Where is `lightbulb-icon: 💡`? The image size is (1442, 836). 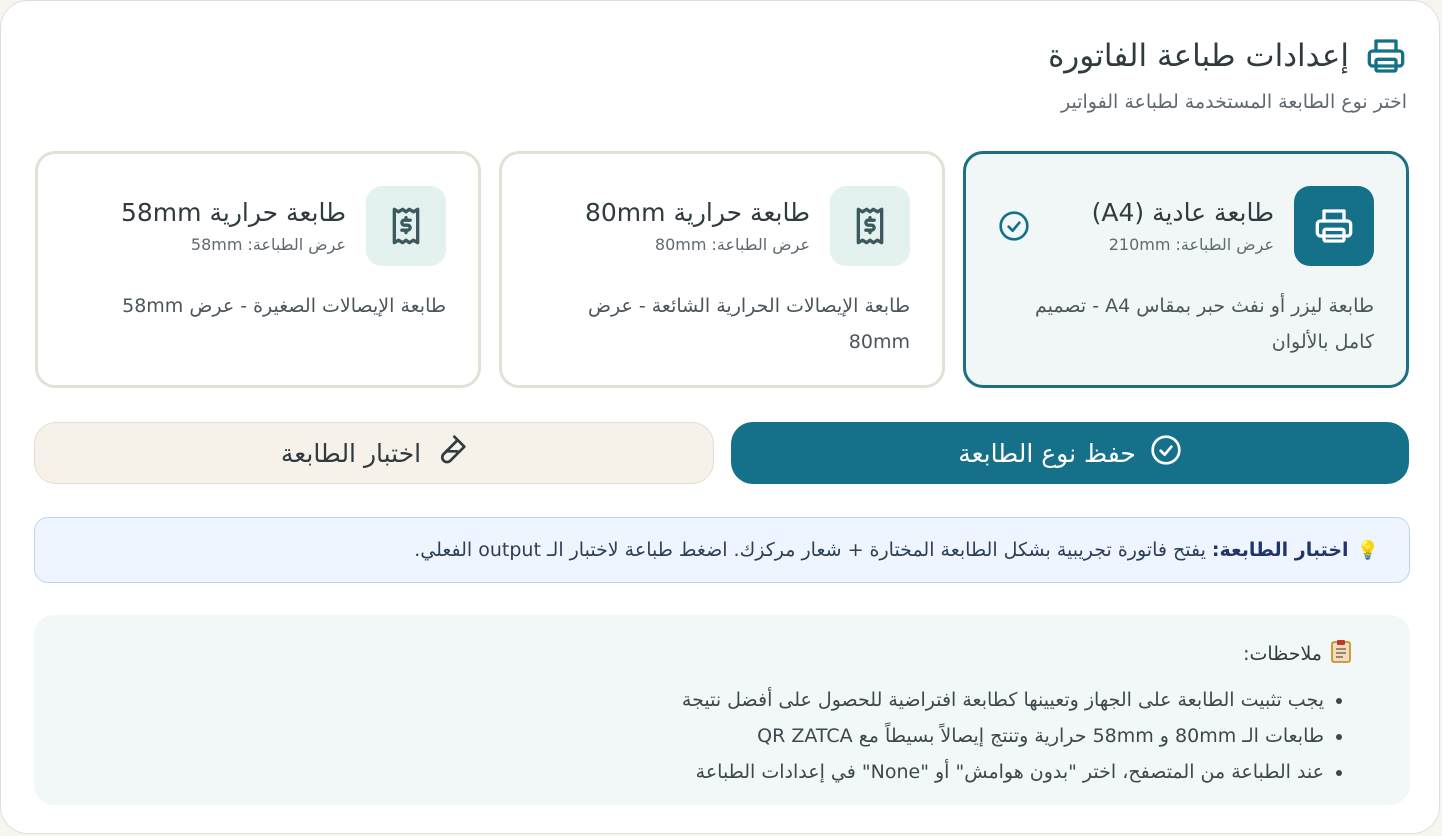
lightbulb-icon: 💡 is located at coordinates (1367, 550).